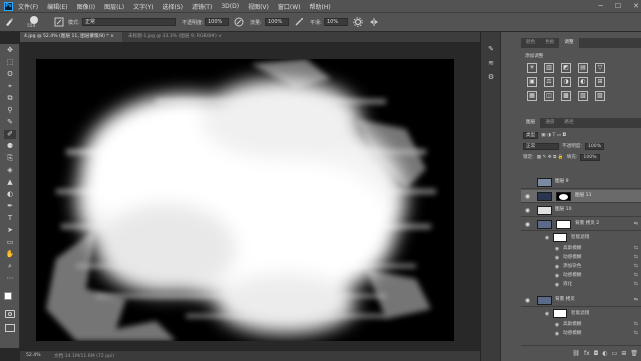 This screenshot has width=641, height=361. Describe the element at coordinates (596, 353) in the screenshot. I see `add-mask-icon: ◘` at that location.